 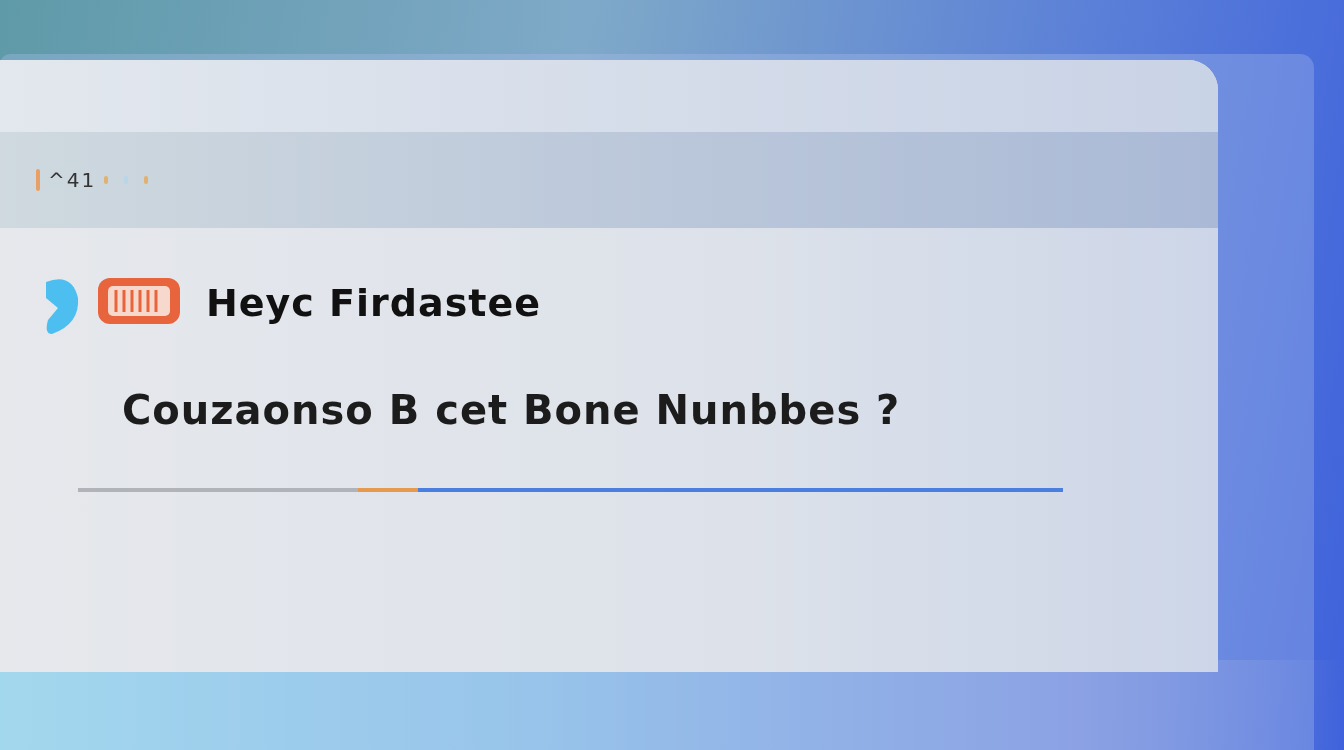 What do you see at coordinates (72, 180) in the screenshot?
I see `header-label: ^41` at bounding box center [72, 180].